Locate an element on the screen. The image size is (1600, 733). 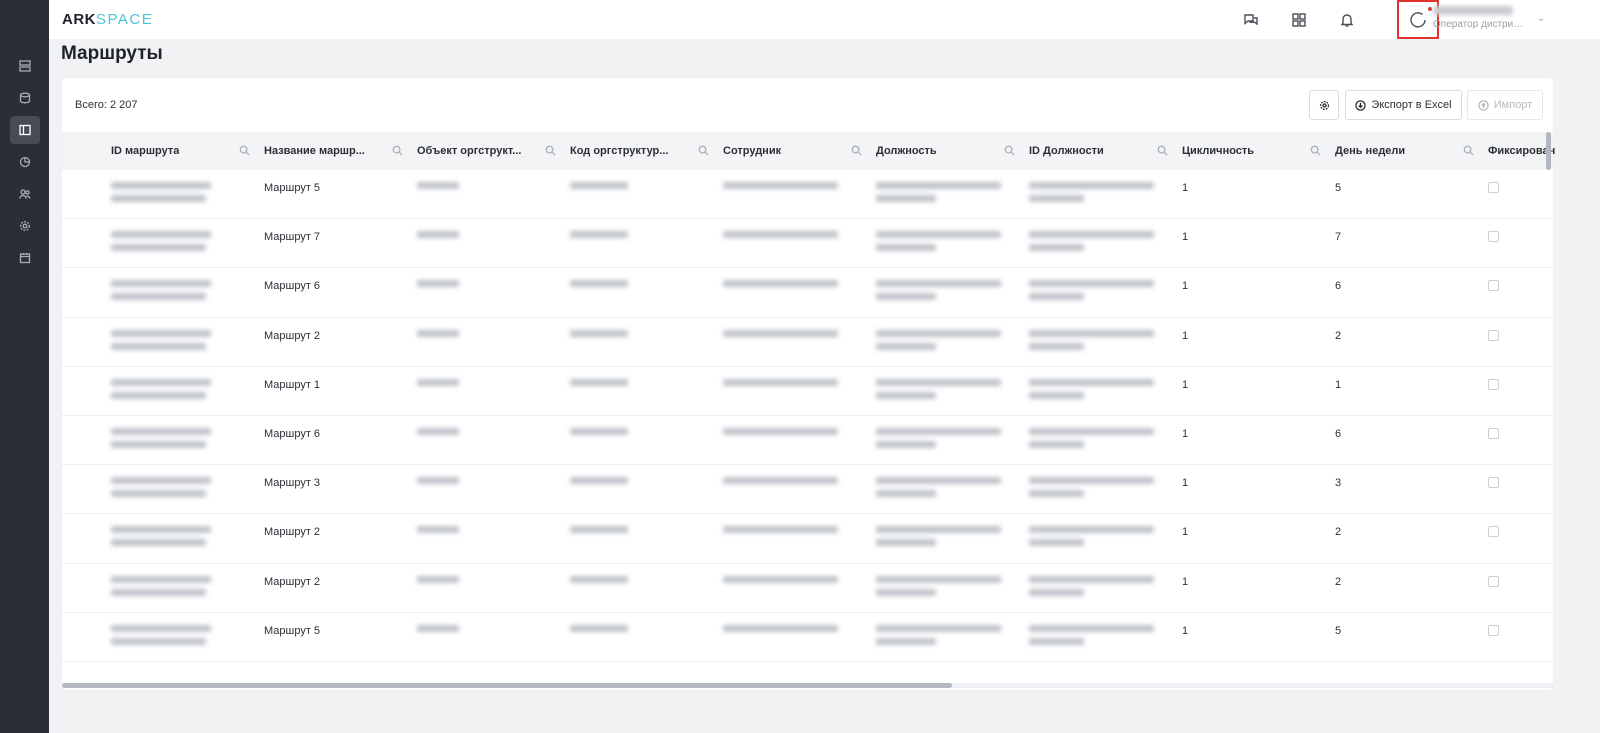
column-header-weekday: День недели is located at coordinates (1411, 151).